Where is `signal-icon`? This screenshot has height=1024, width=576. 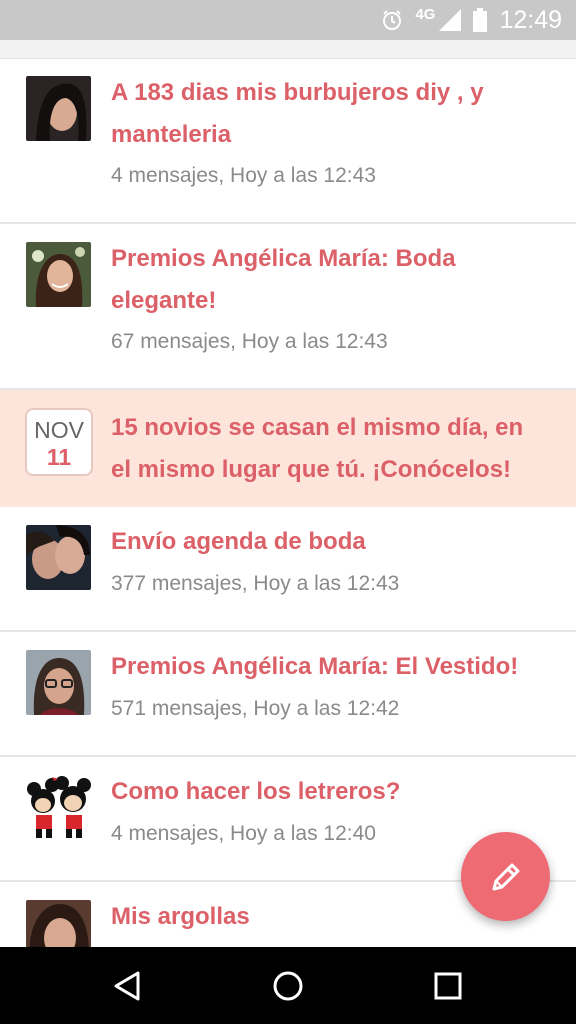 signal-icon is located at coordinates (450, 20).